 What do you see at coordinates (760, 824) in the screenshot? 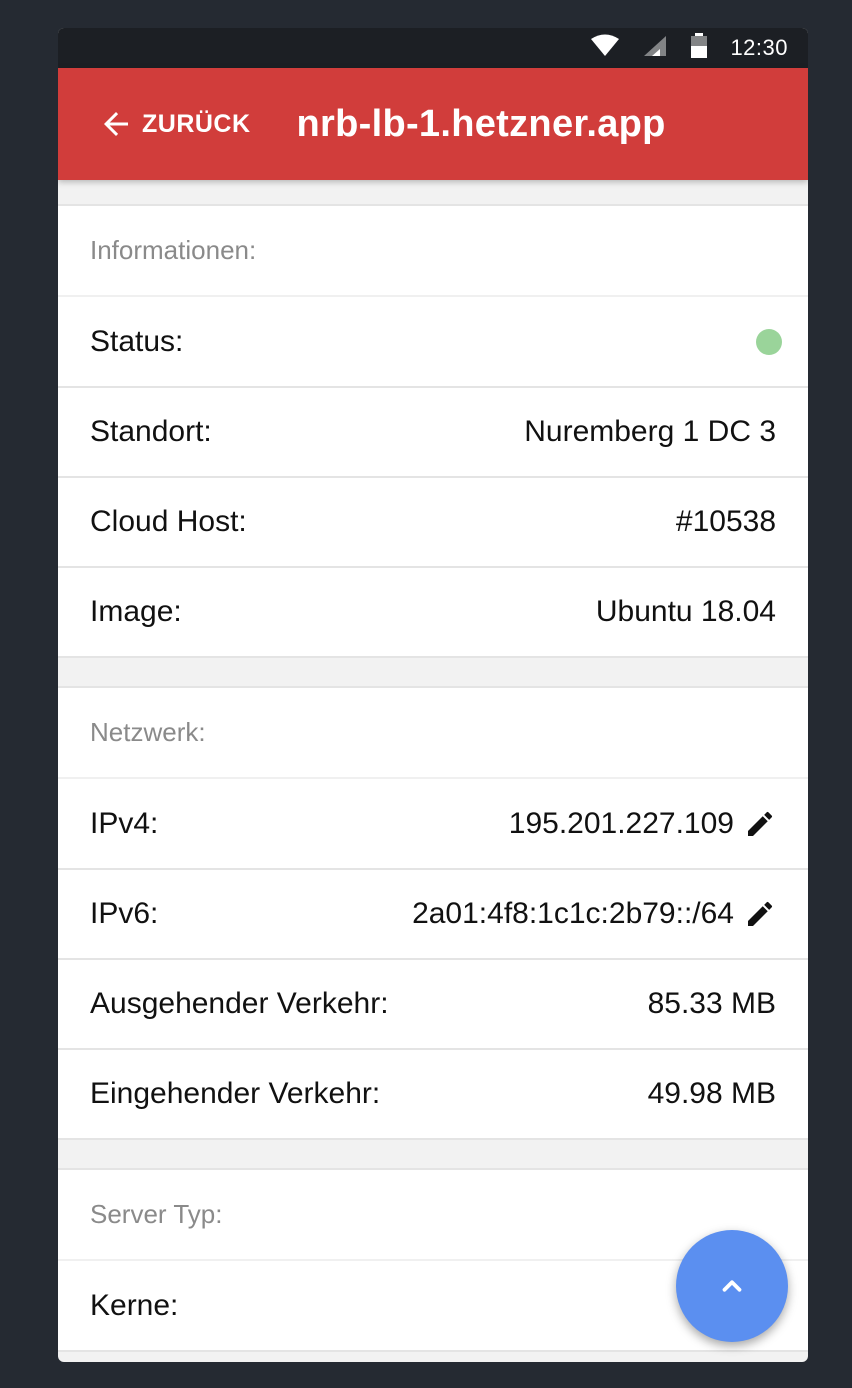
I see `edit-ipv4-pencil-icon` at bounding box center [760, 824].